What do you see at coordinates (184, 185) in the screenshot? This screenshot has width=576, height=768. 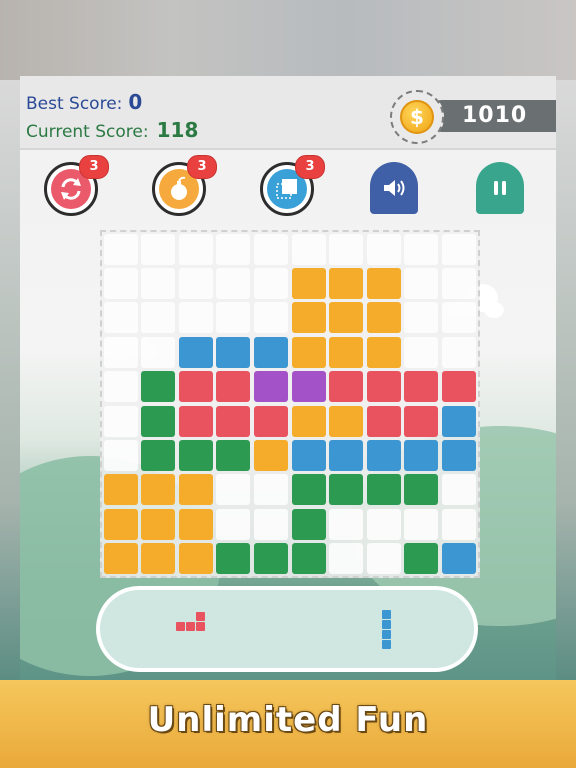 I see `bomb-tool-button: 3` at bounding box center [184, 185].